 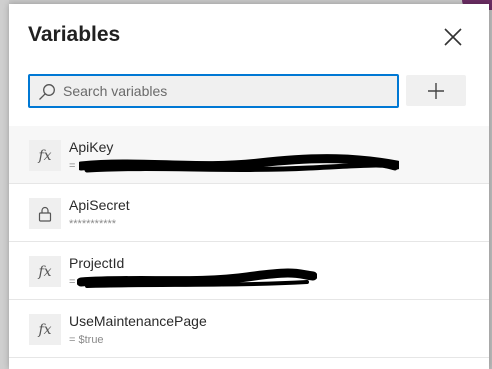 What do you see at coordinates (97, 263) in the screenshot?
I see `variable-name: ProjectId` at bounding box center [97, 263].